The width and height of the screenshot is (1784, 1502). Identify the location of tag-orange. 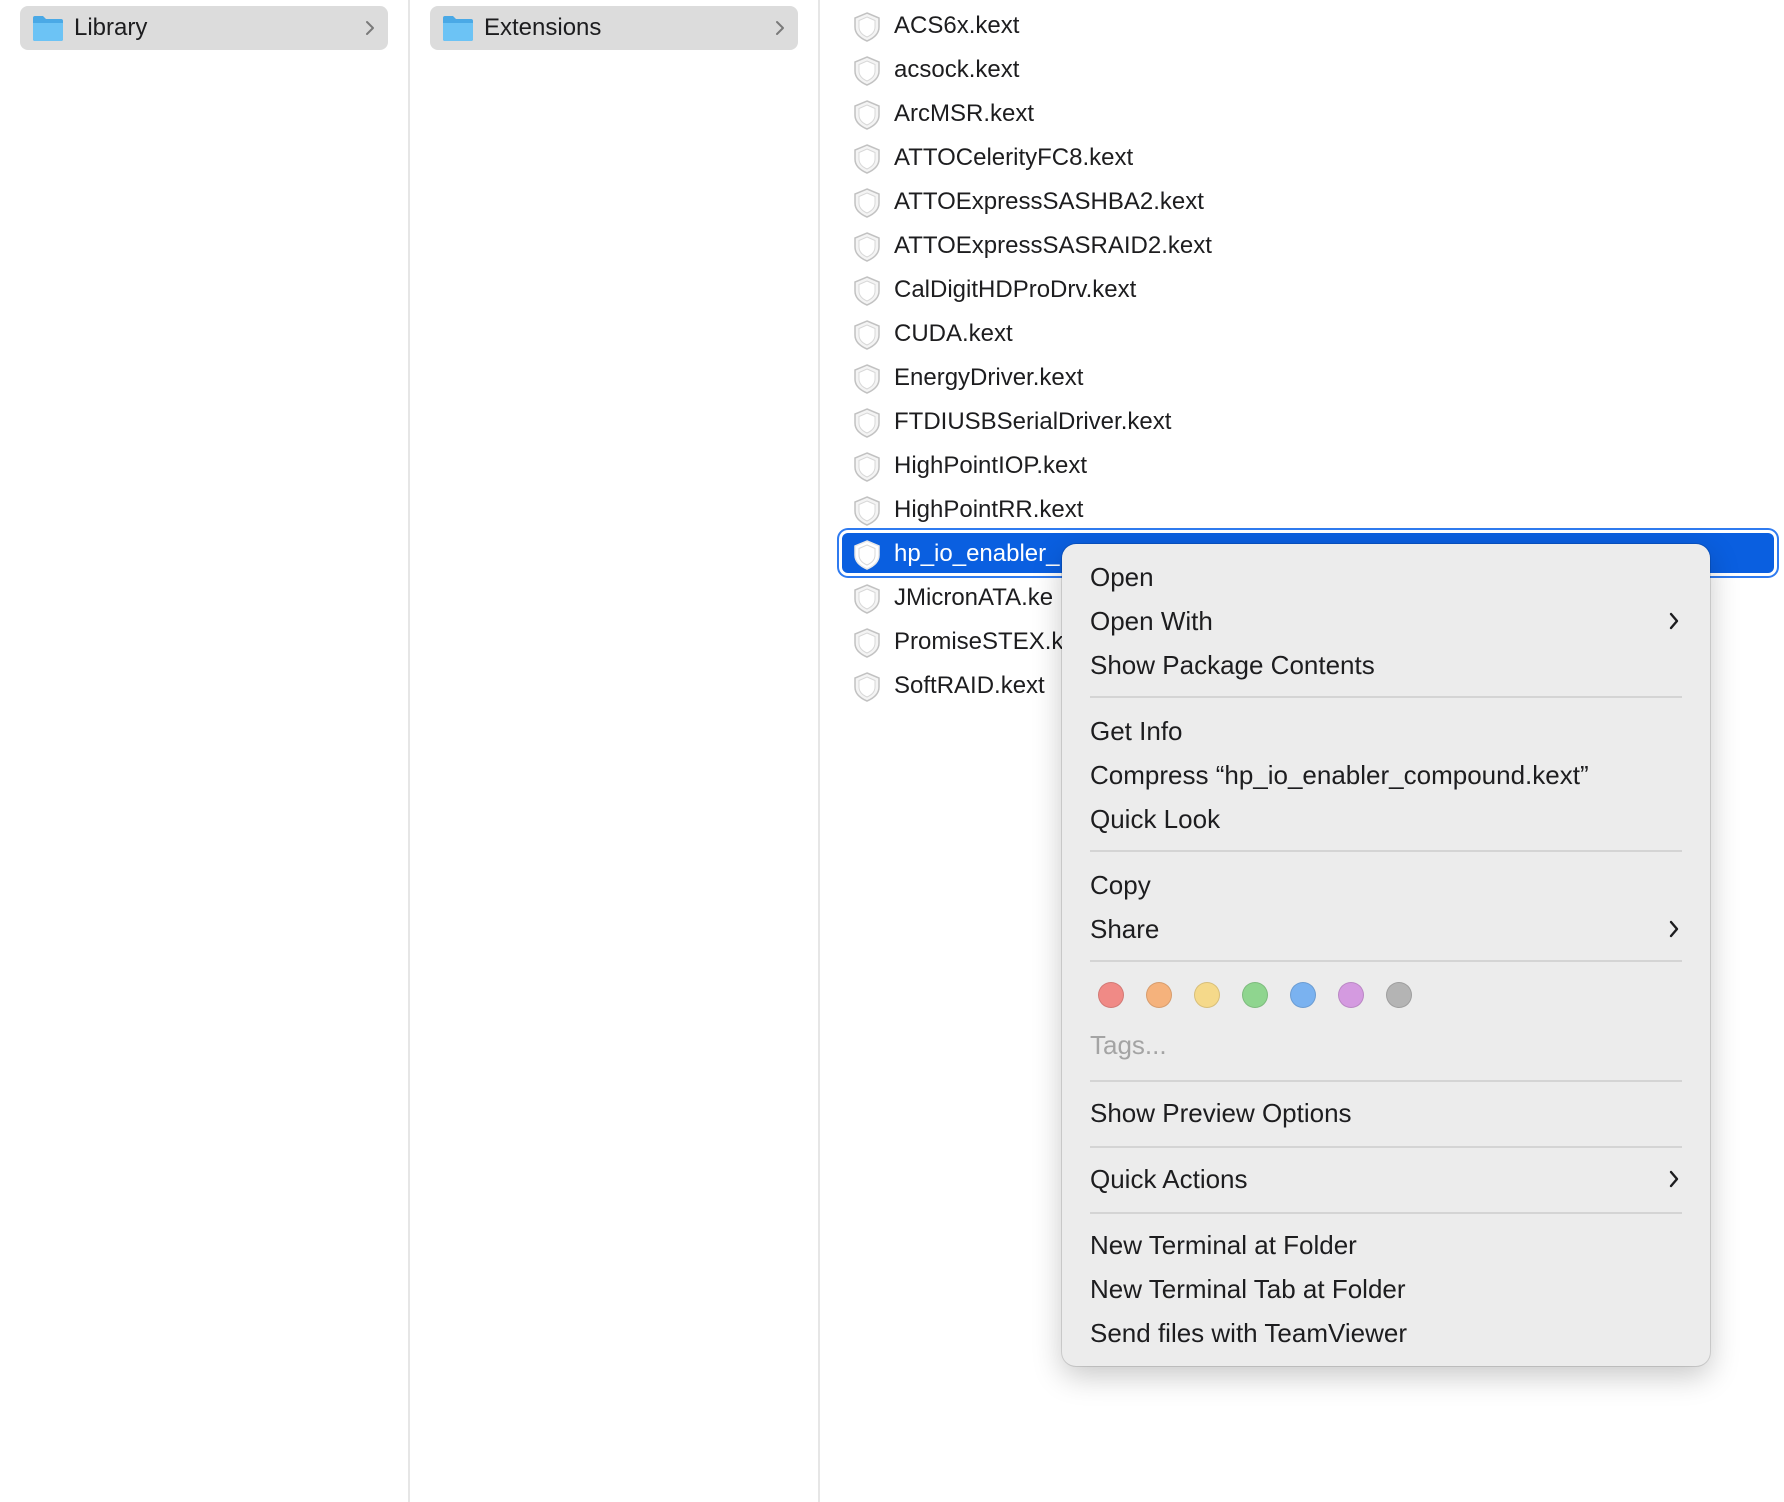
(1159, 995).